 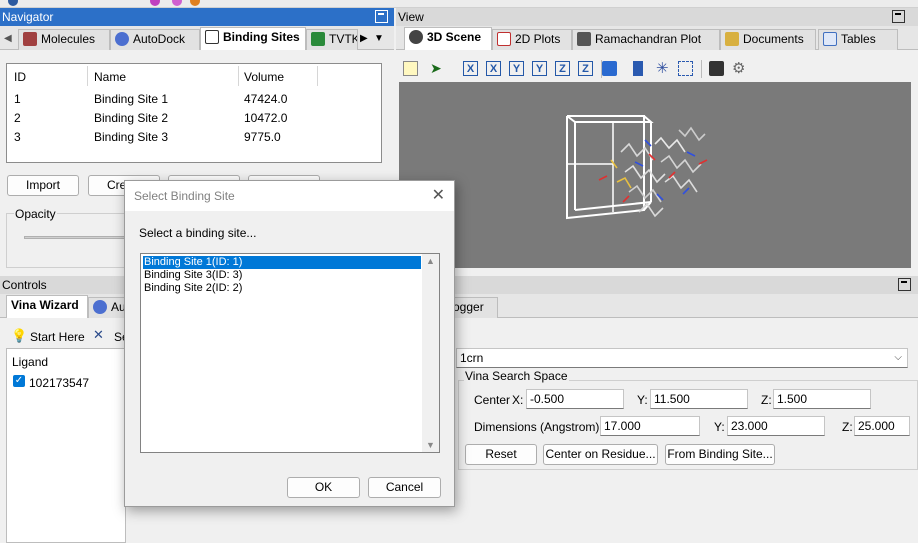 What do you see at coordinates (898, 357) in the screenshot?
I see `chevron-down-icon: ⌵` at bounding box center [898, 357].